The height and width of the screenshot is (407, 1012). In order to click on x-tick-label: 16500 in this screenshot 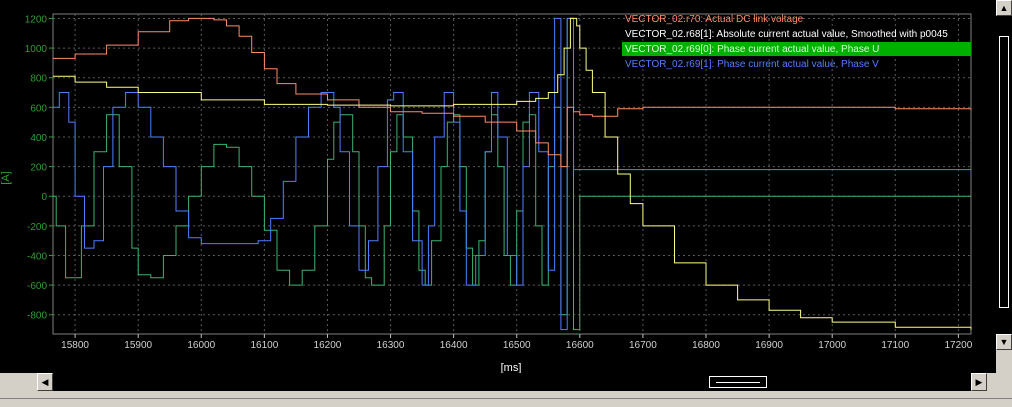, I will do `click(517, 345)`.